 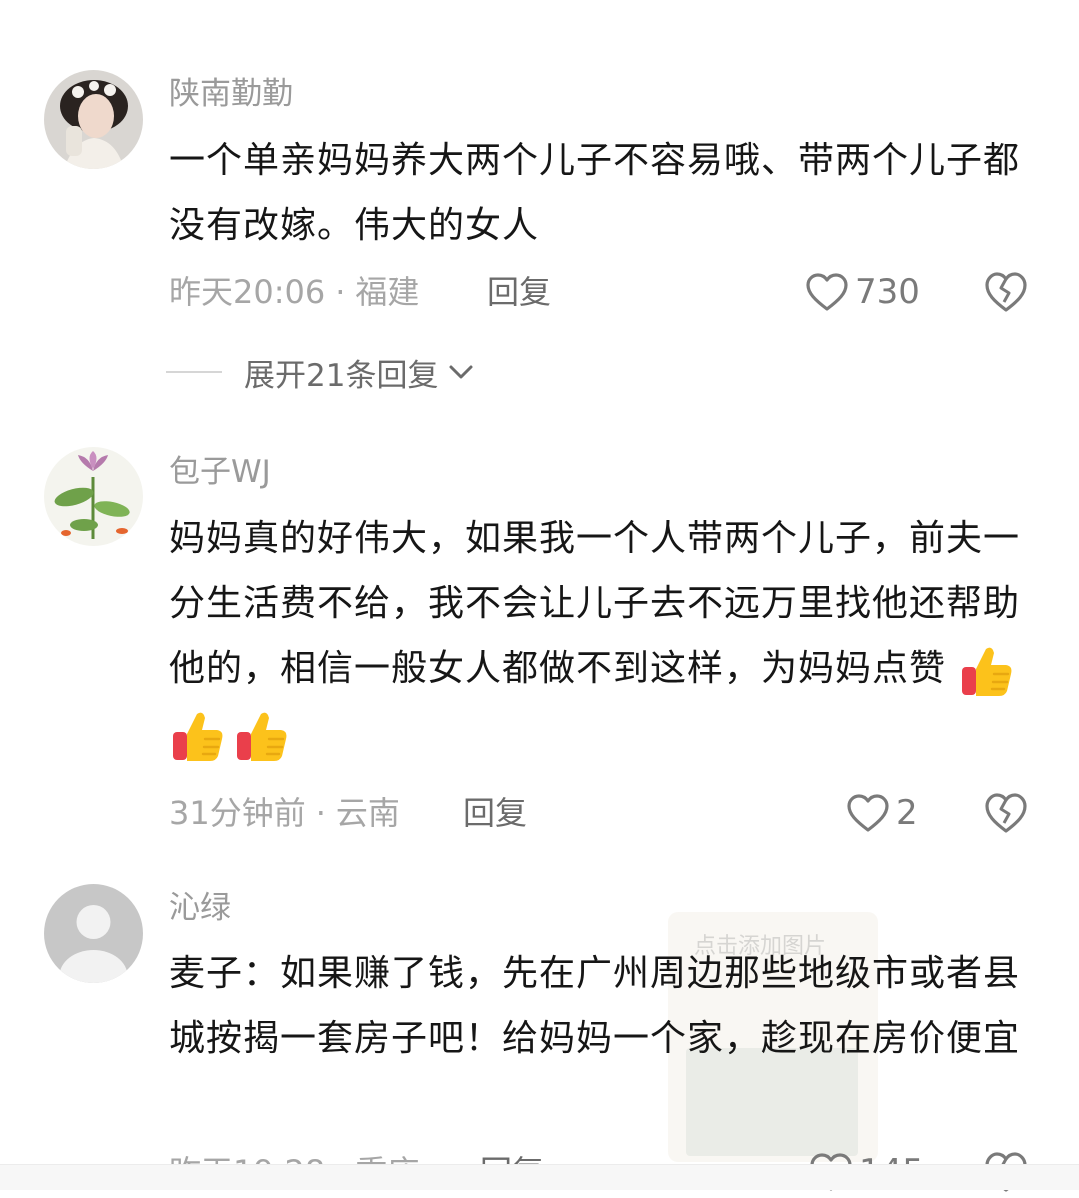 What do you see at coordinates (341, 375) in the screenshot?
I see `expand-replies-label: 展开21条回复` at bounding box center [341, 375].